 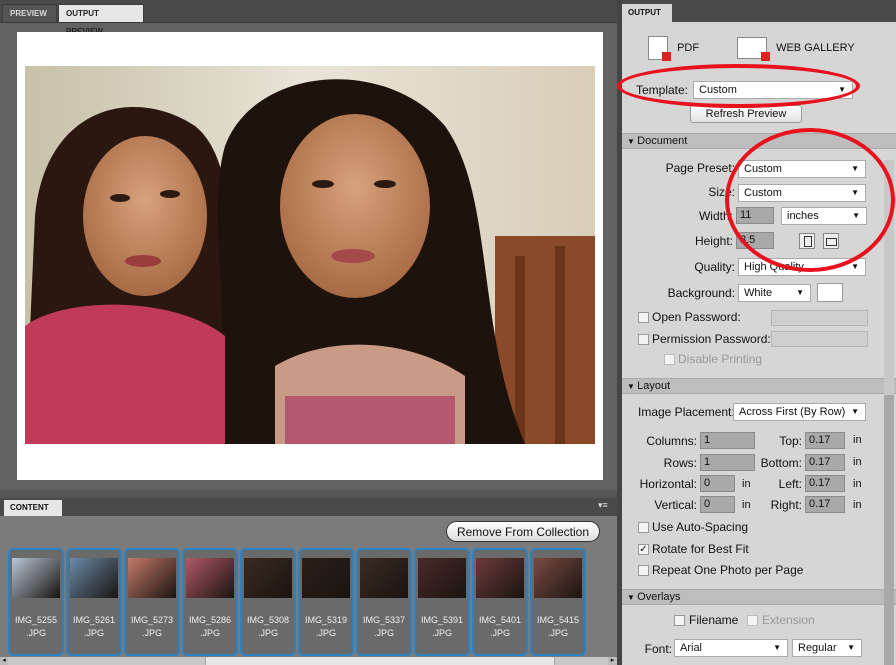 I want to click on document-section-title: Document, so click(x=662, y=141).